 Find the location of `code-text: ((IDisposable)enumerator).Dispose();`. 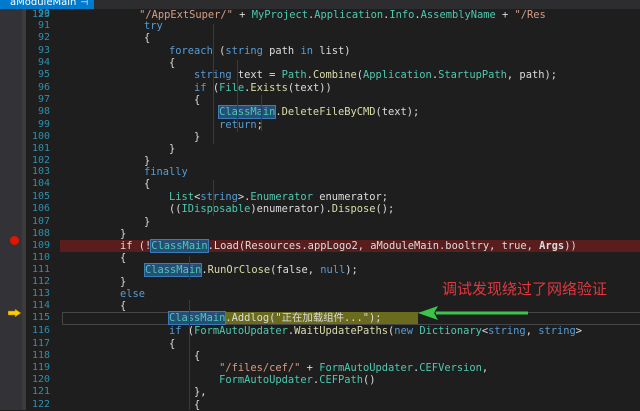

code-text: ((IDisposable)enumerator).Dispose(); is located at coordinates (269, 209).